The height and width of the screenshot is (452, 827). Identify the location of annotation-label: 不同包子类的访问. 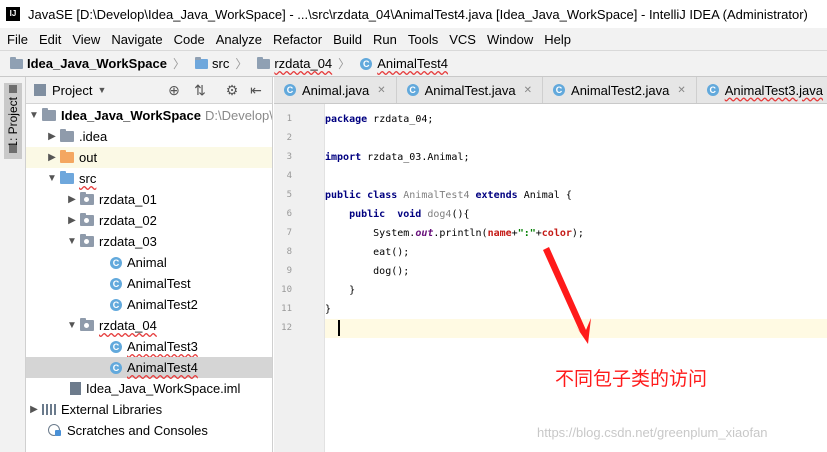
(631, 379).